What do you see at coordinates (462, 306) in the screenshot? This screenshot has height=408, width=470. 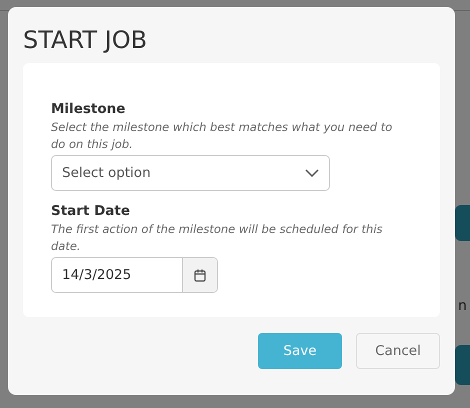 I see `page-text: n` at bounding box center [462, 306].